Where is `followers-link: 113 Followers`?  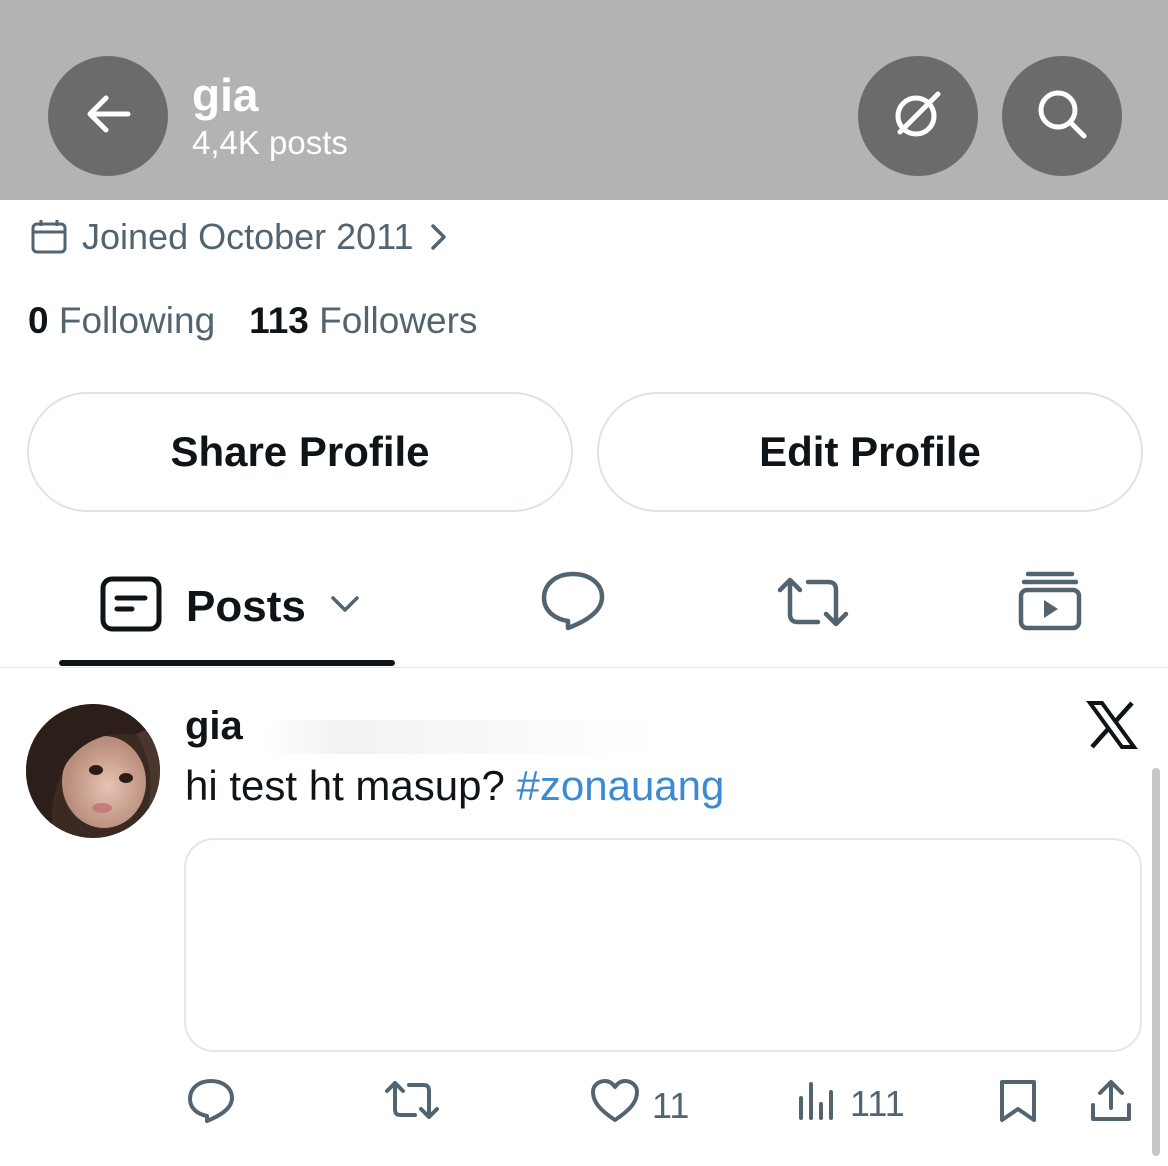
followers-link: 113 Followers is located at coordinates (363, 321).